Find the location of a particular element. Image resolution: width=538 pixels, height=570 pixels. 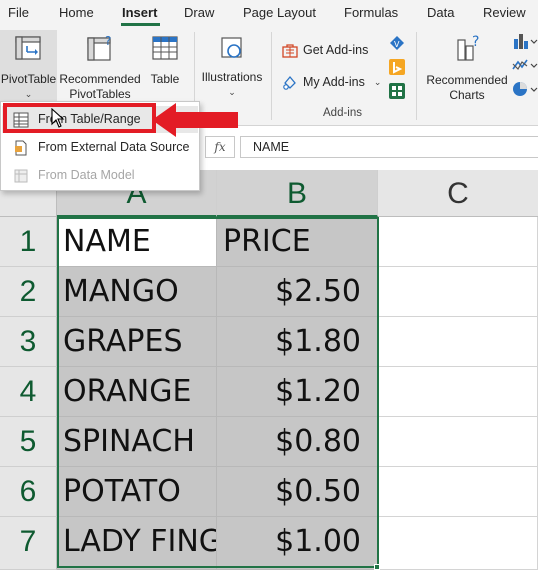

row-header-3: 3 is located at coordinates (28, 342).